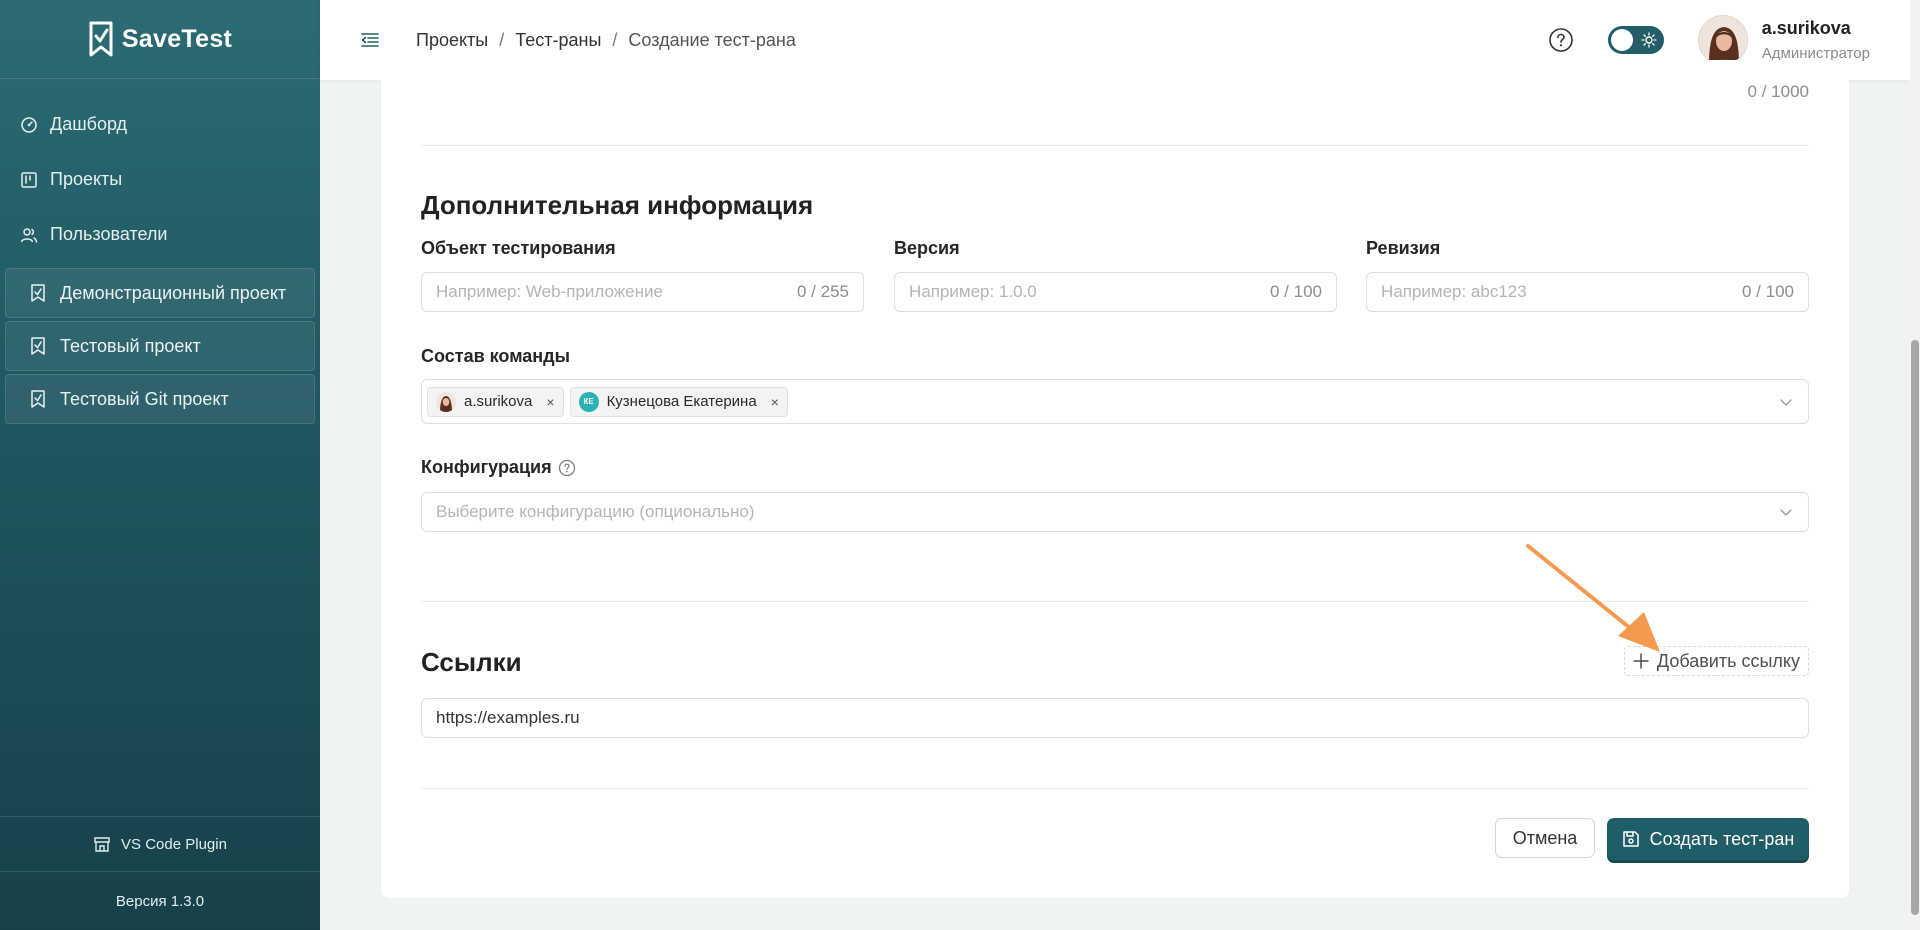 Image resolution: width=1920 pixels, height=930 pixels. What do you see at coordinates (1778, 91) in the screenshot?
I see `description-counter: 0 / 1000` at bounding box center [1778, 91].